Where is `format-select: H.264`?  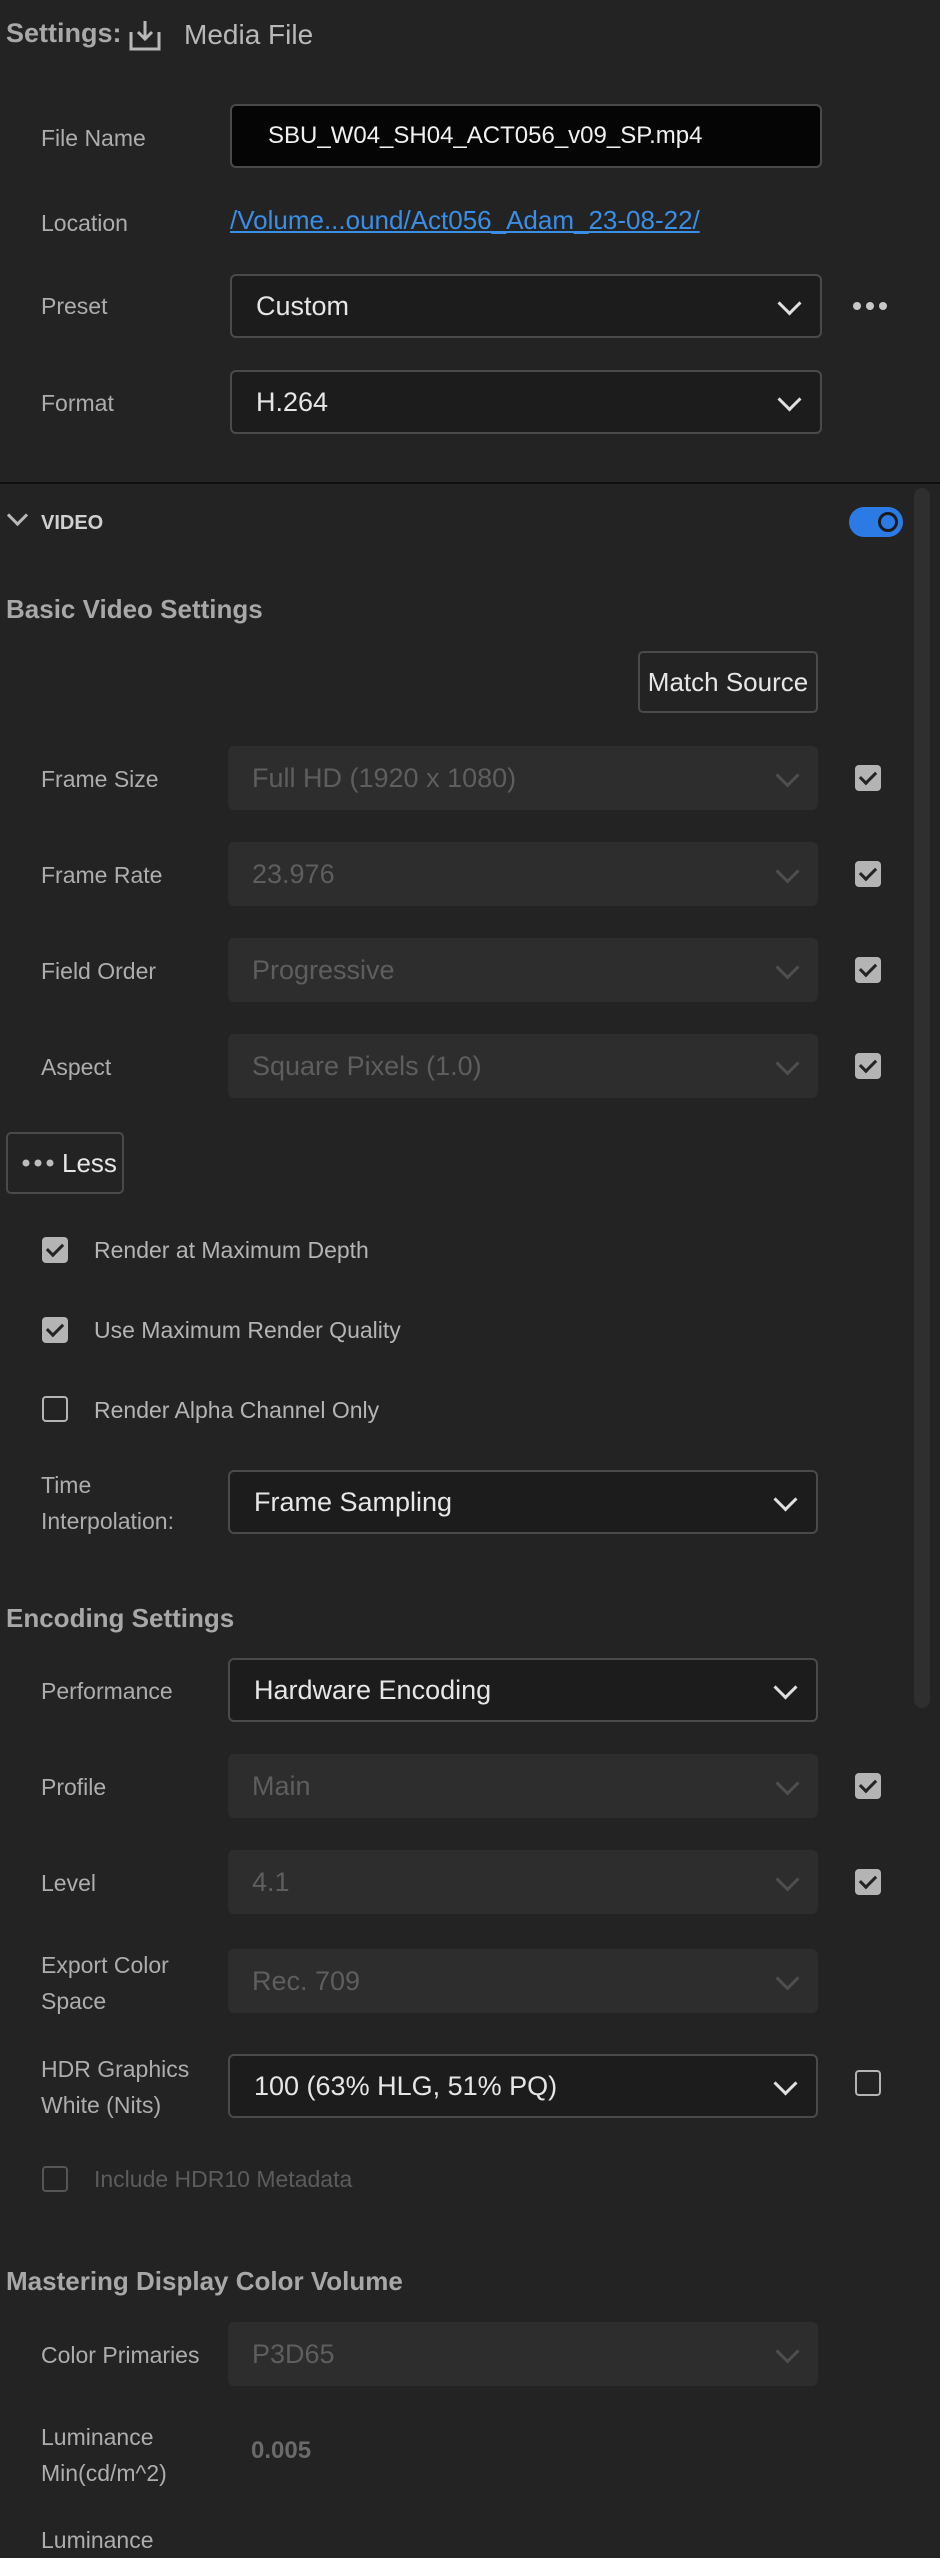 format-select: H.264 is located at coordinates (526, 402).